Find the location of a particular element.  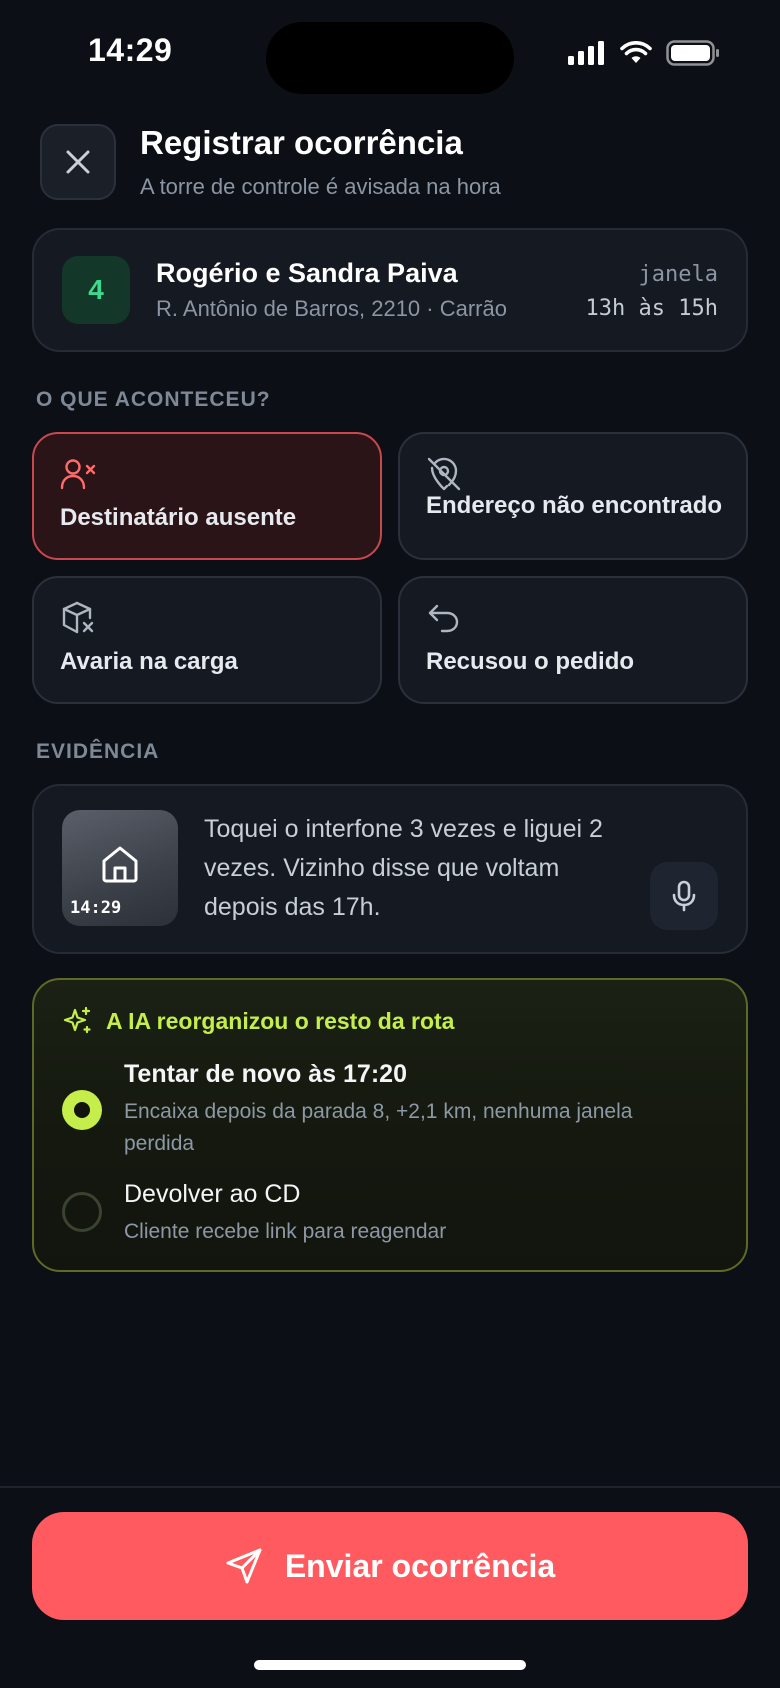

ai-header: A IA reorganizou o resto da rota is located at coordinates (258, 1021).